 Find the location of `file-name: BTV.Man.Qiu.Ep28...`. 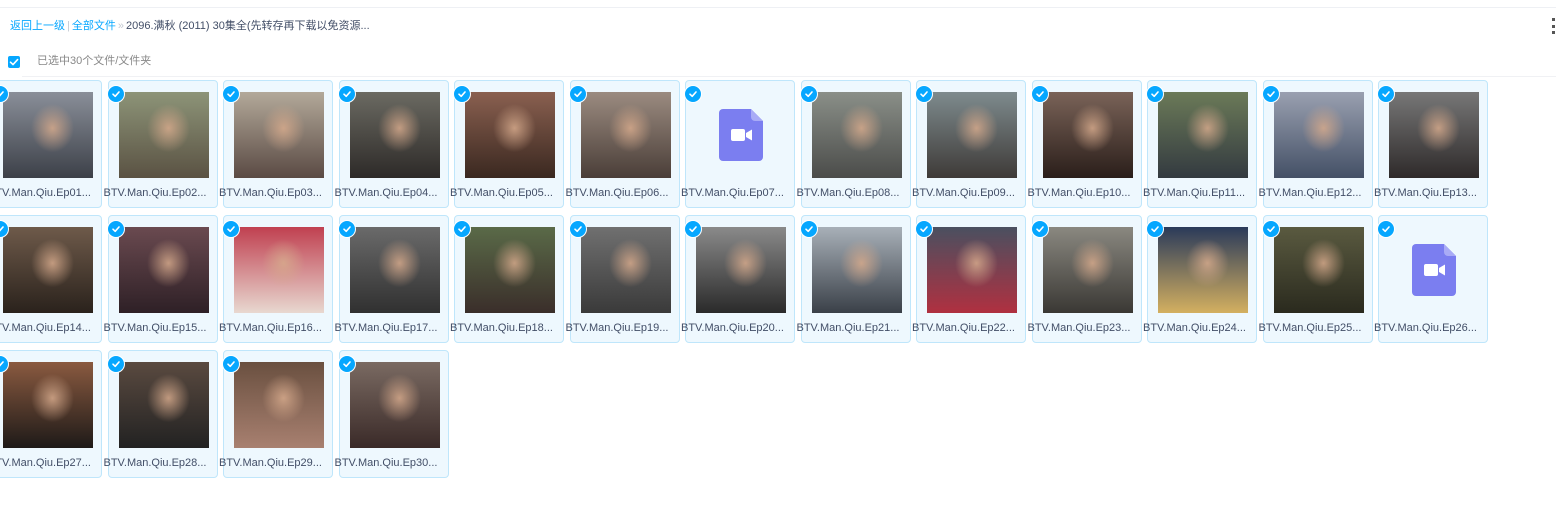

file-name: BTV.Man.Qiu.Ep28... is located at coordinates (155, 463).